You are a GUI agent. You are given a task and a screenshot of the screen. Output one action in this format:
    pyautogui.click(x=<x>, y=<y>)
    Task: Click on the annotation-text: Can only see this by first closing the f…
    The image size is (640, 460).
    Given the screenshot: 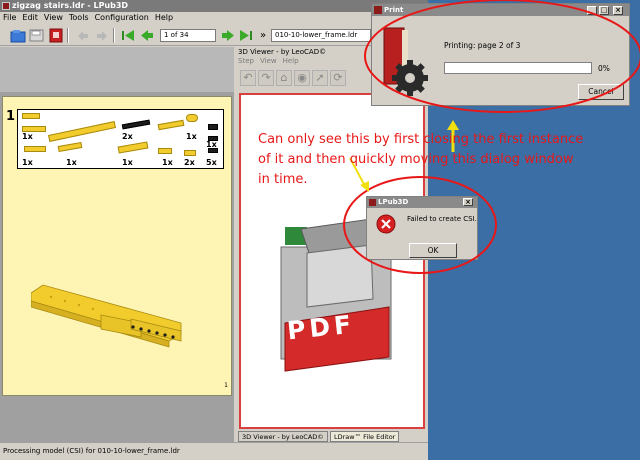 What is the action you would take?
    pyautogui.click(x=421, y=159)
    